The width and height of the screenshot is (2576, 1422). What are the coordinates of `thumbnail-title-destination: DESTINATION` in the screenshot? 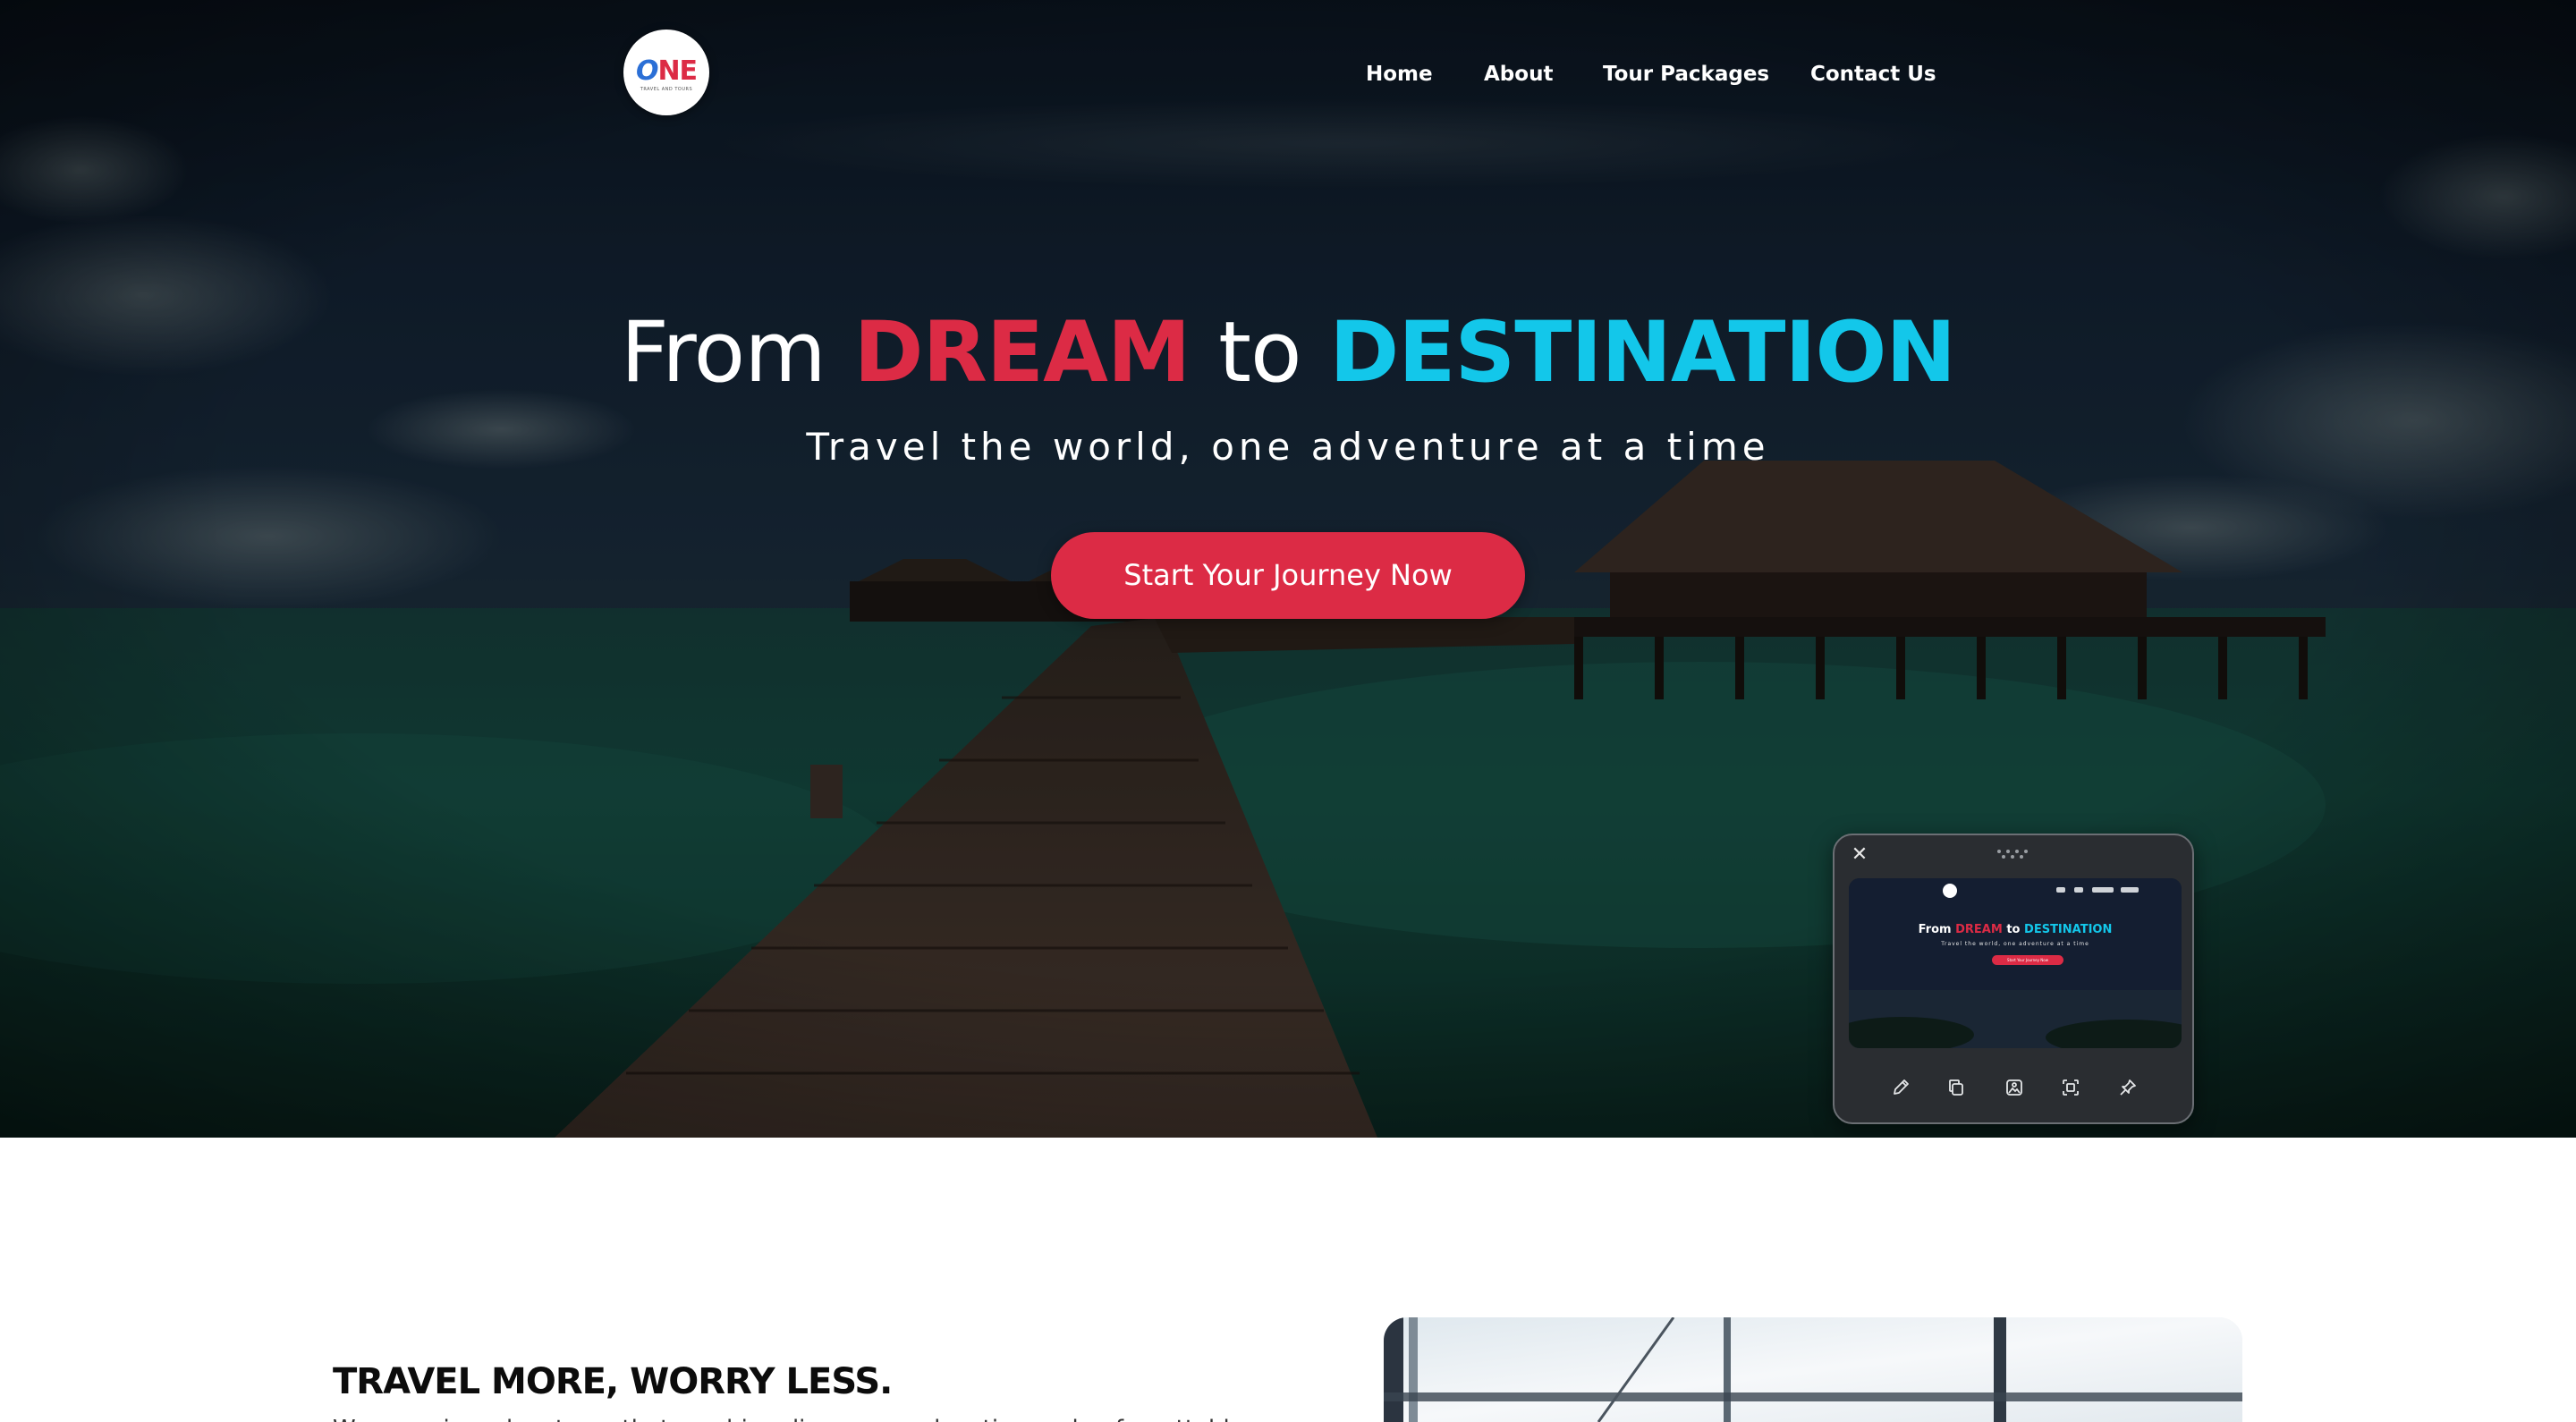 It's located at (2068, 929).